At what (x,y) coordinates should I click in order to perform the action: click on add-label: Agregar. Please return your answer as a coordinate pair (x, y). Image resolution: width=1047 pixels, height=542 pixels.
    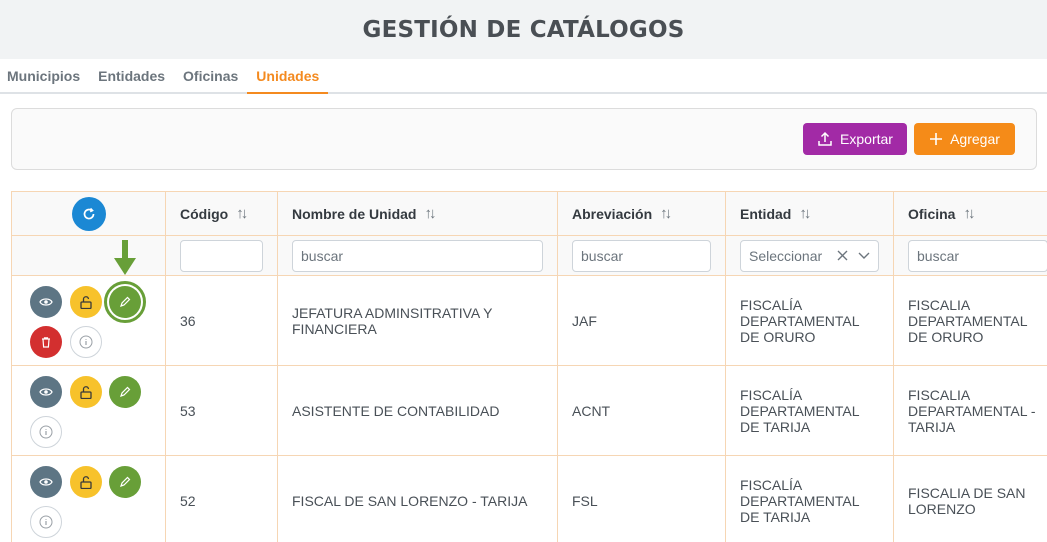
    Looking at the image, I should click on (975, 139).